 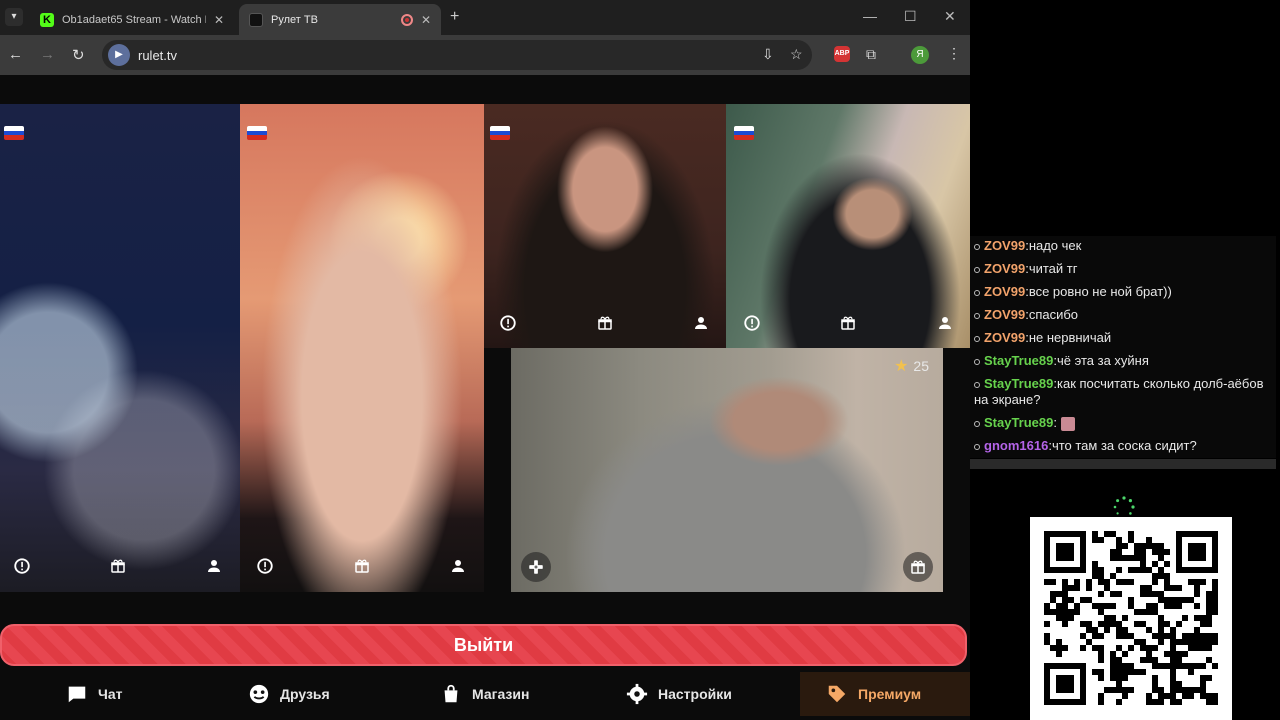 I want to click on chat-text: все ровно не ной брат)), so click(x=1100, y=291).